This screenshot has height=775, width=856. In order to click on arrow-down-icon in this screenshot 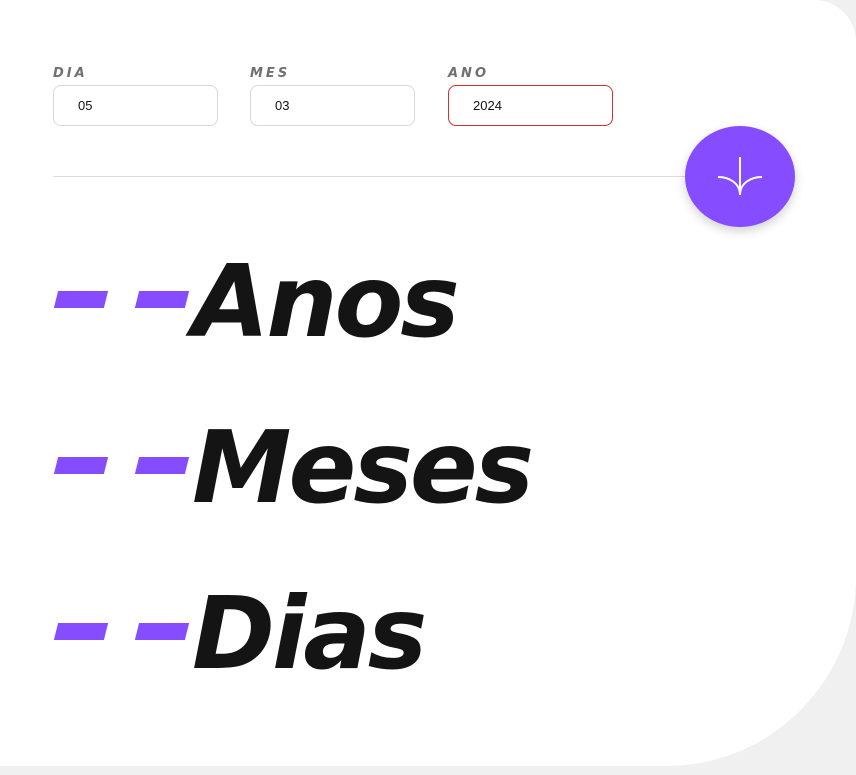, I will do `click(740, 175)`.